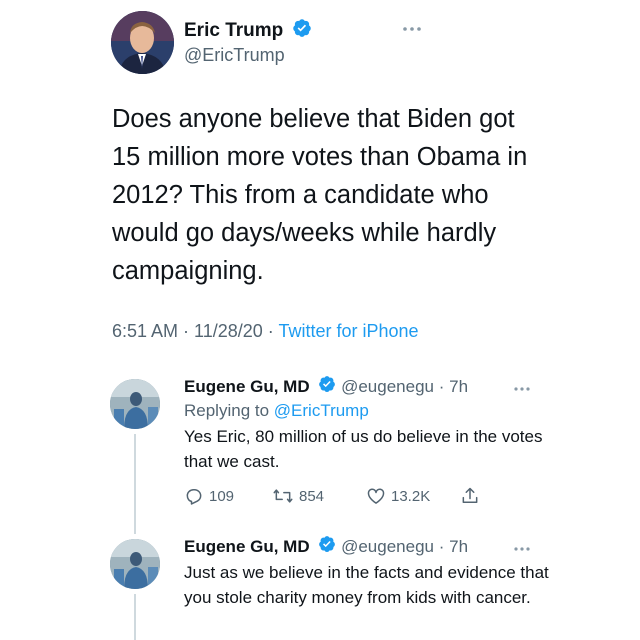 This screenshot has width=640, height=640. Describe the element at coordinates (312, 496) in the screenshot. I see `retweet-count: 854` at that location.